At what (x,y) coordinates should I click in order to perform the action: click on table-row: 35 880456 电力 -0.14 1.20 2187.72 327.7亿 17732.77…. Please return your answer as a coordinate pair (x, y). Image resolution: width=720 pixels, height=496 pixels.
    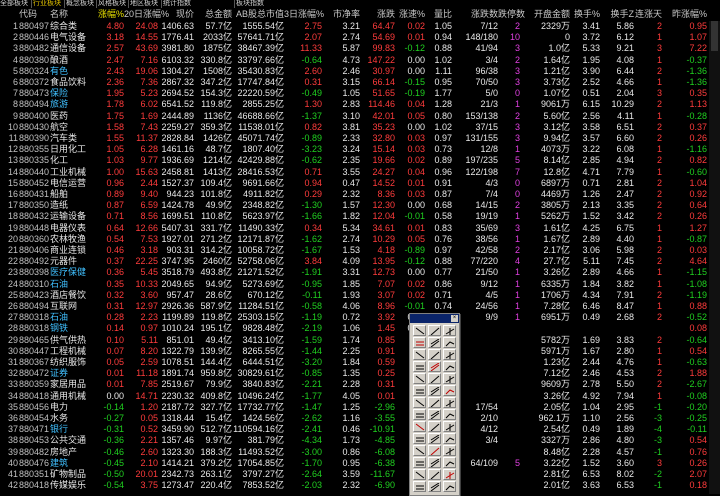
    Looking at the image, I should click on (360, 407).